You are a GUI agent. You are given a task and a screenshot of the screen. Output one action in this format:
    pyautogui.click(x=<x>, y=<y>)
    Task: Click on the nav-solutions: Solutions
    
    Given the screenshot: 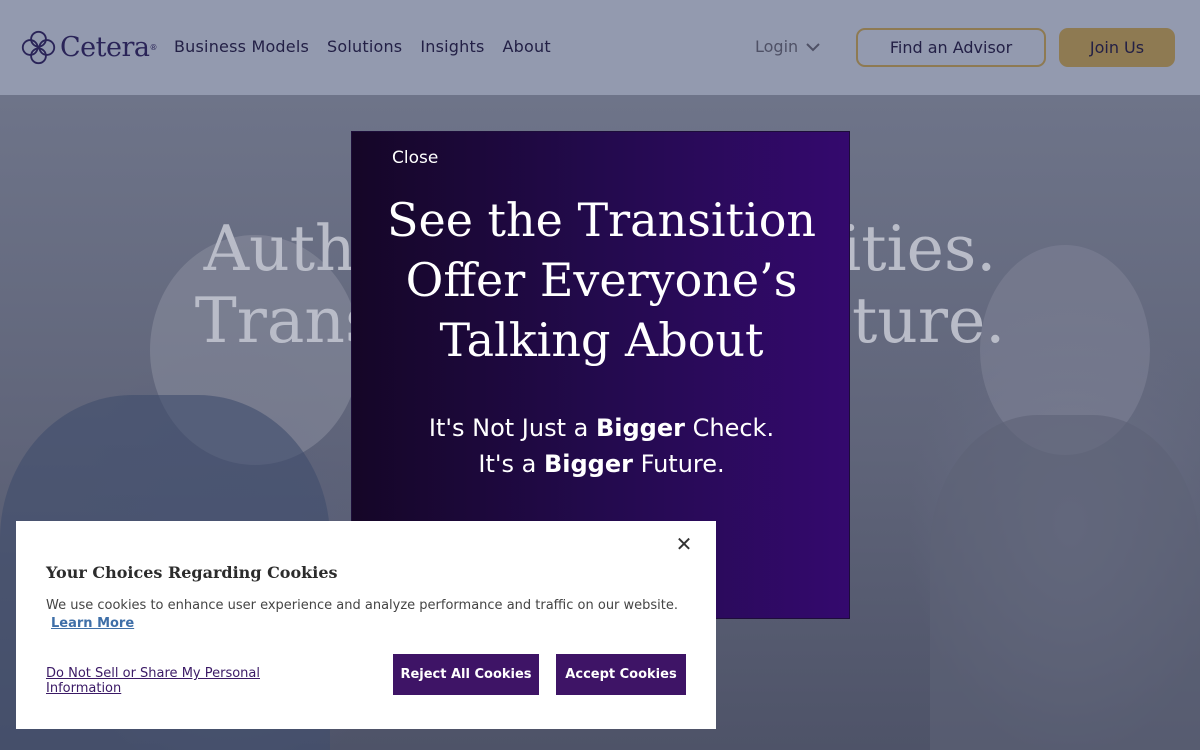 What is the action you would take?
    pyautogui.click(x=364, y=46)
    